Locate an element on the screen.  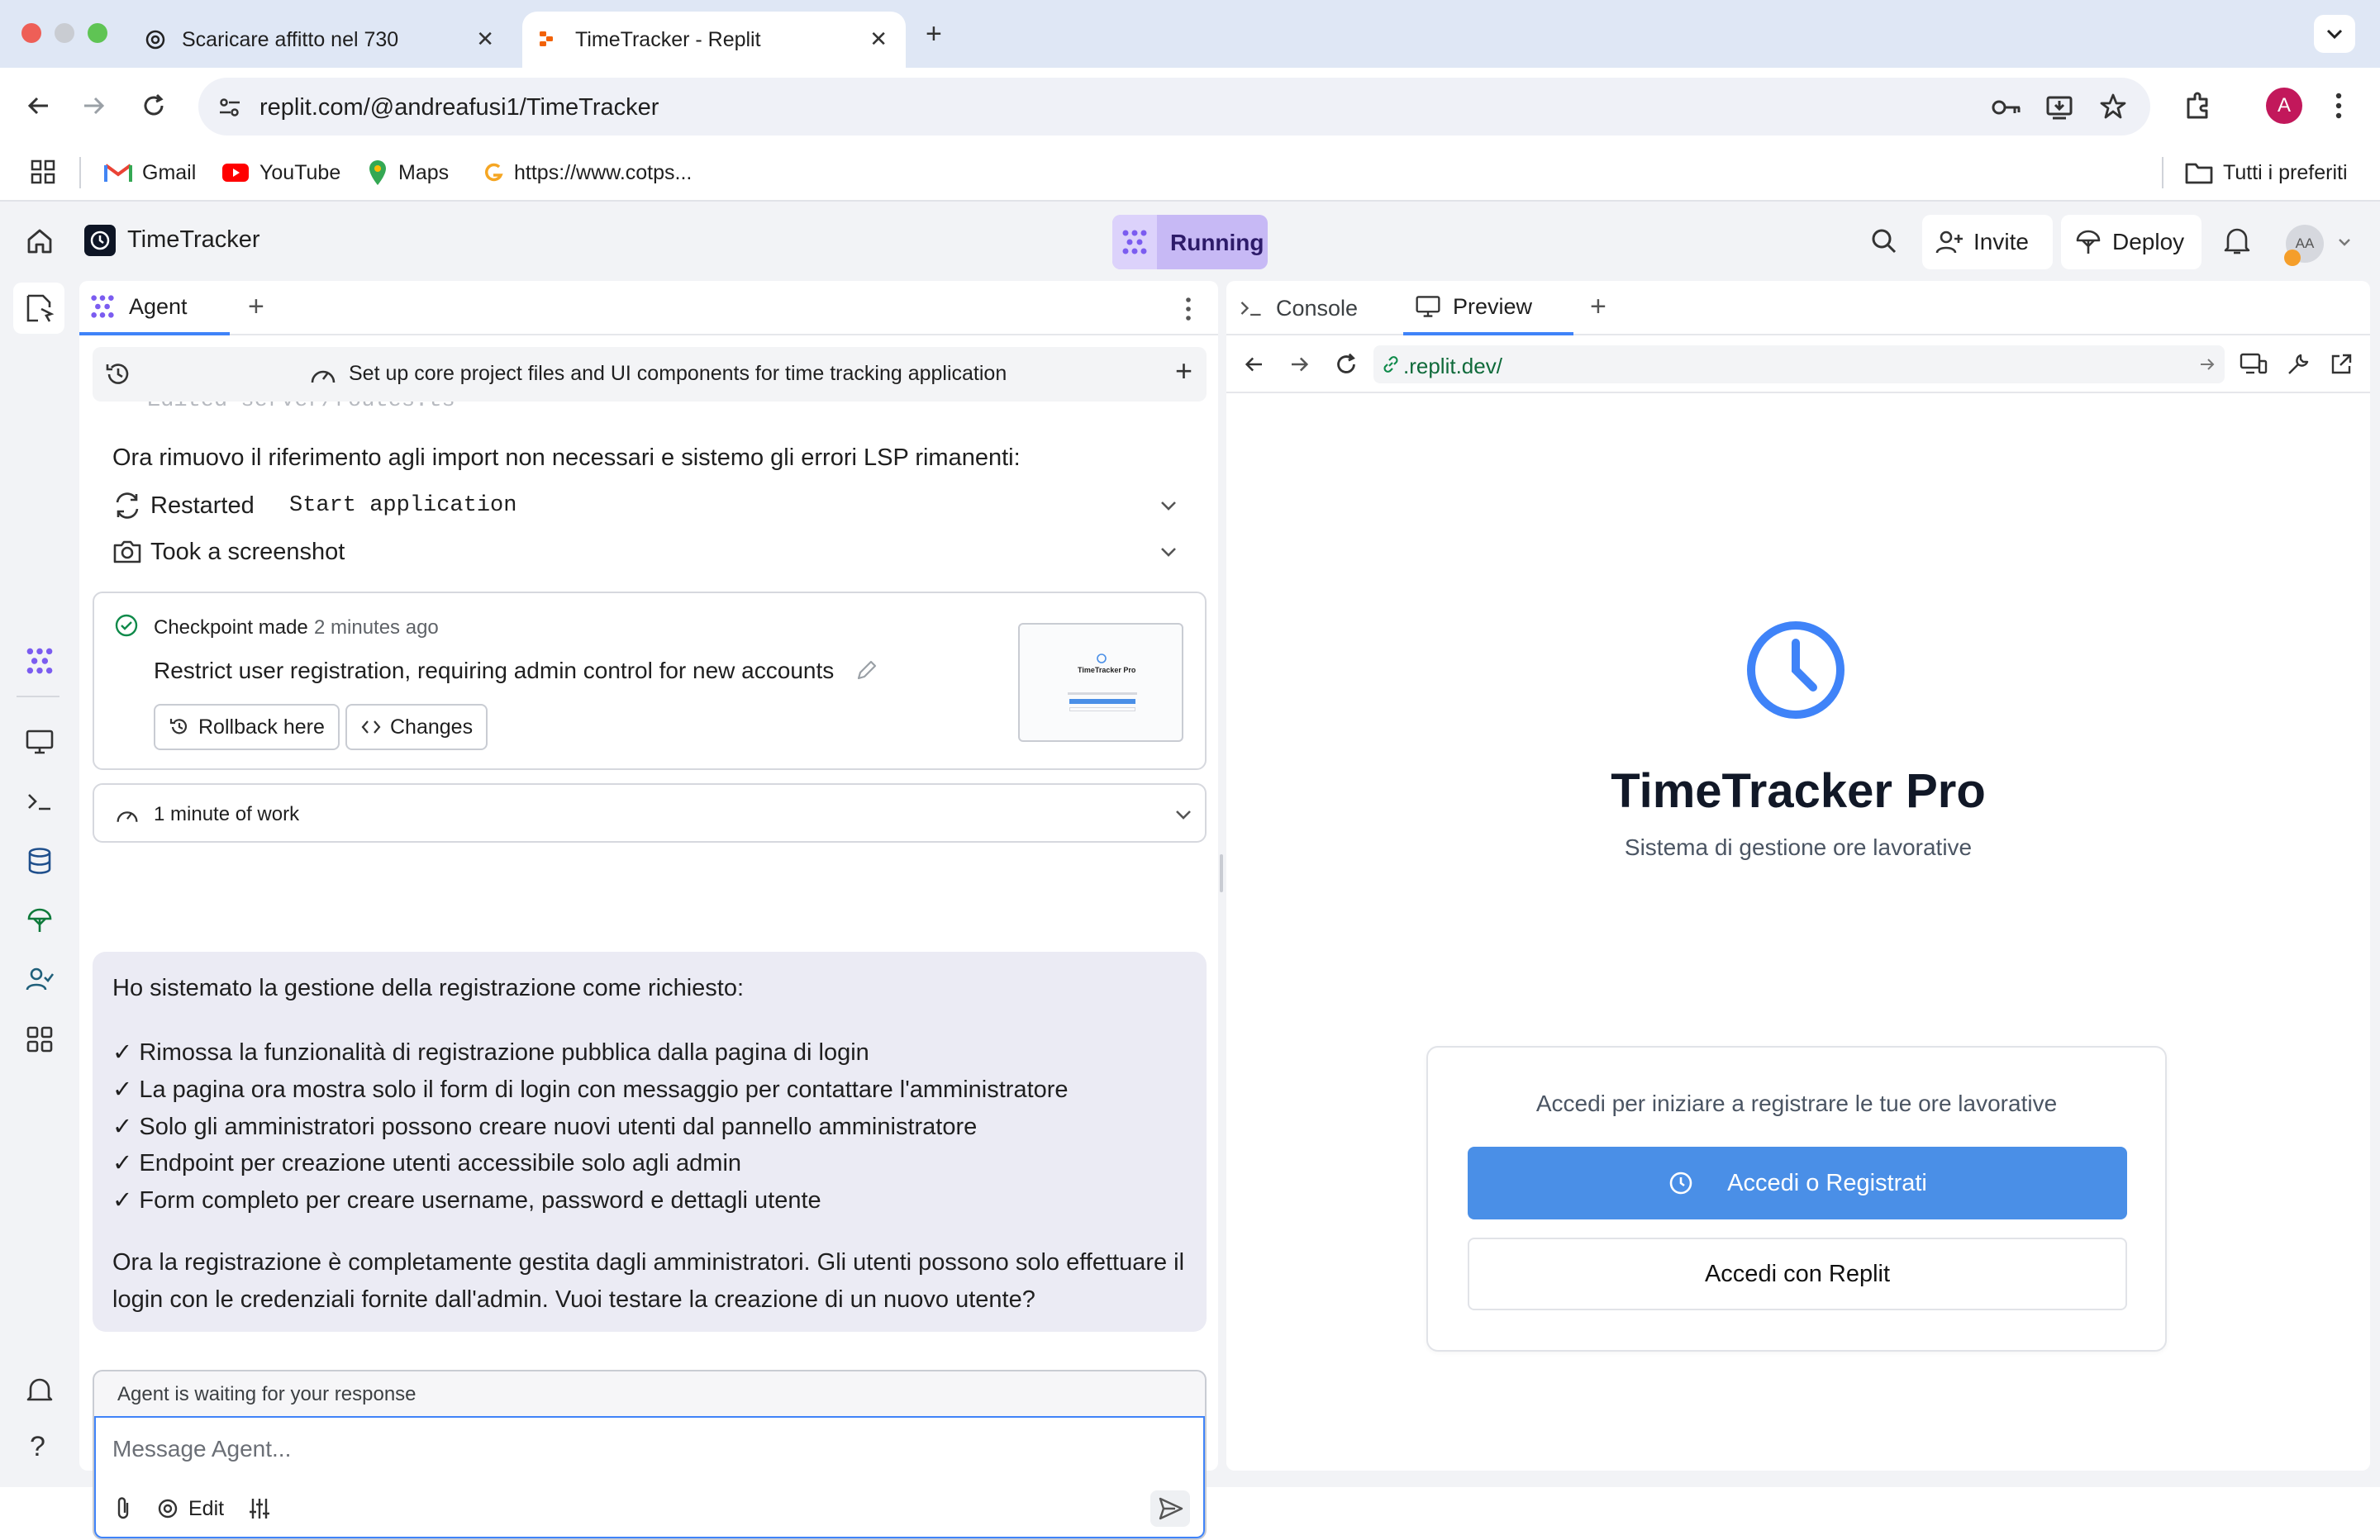
database-icon is located at coordinates (40, 861).